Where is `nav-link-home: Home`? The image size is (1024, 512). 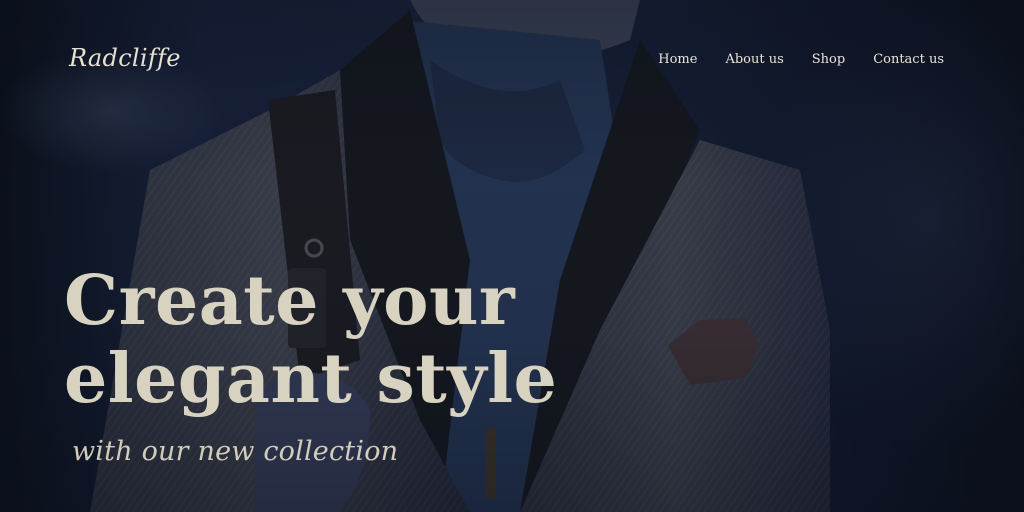
nav-link-home: Home is located at coordinates (677, 59).